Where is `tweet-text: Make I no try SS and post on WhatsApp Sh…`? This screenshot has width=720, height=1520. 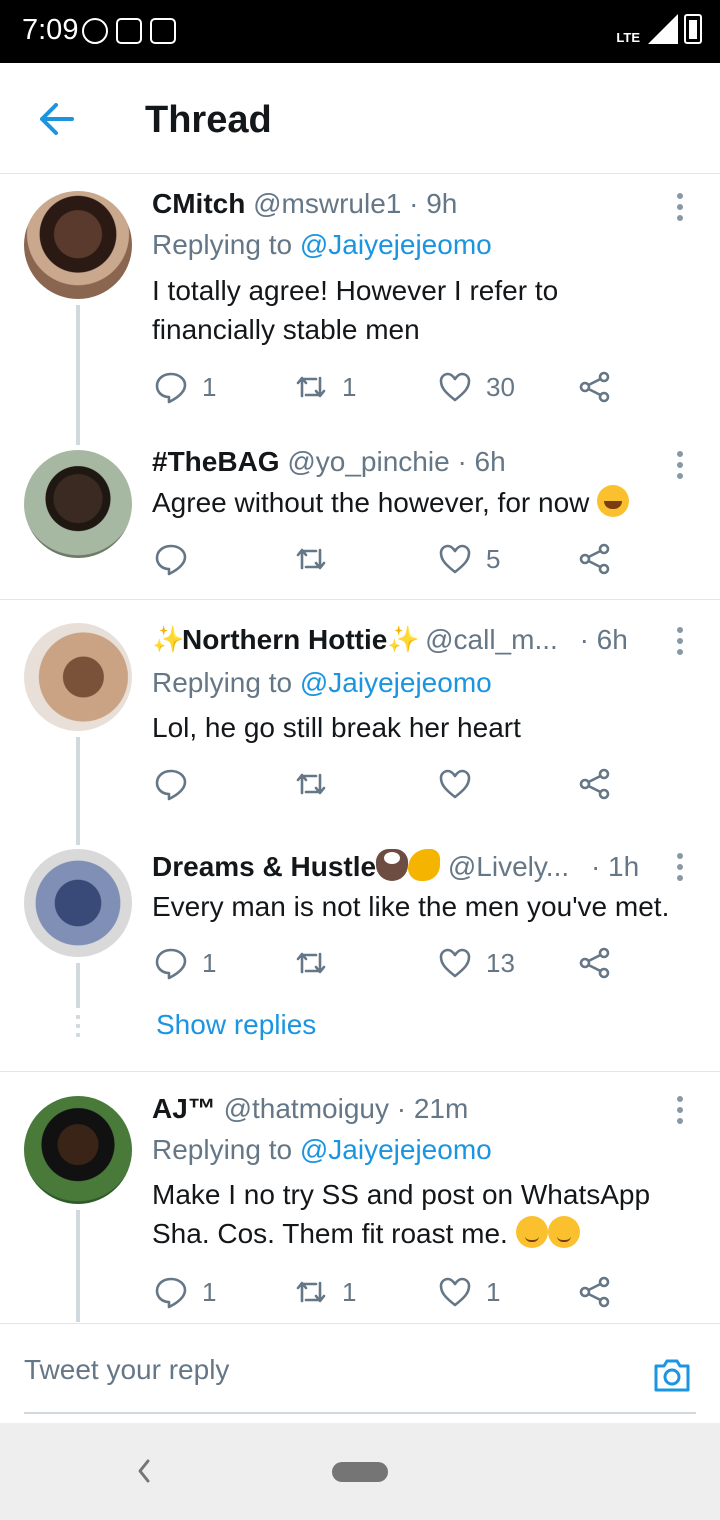 tweet-text: Make I no try SS and post on WhatsApp Sh… is located at coordinates (416, 1214).